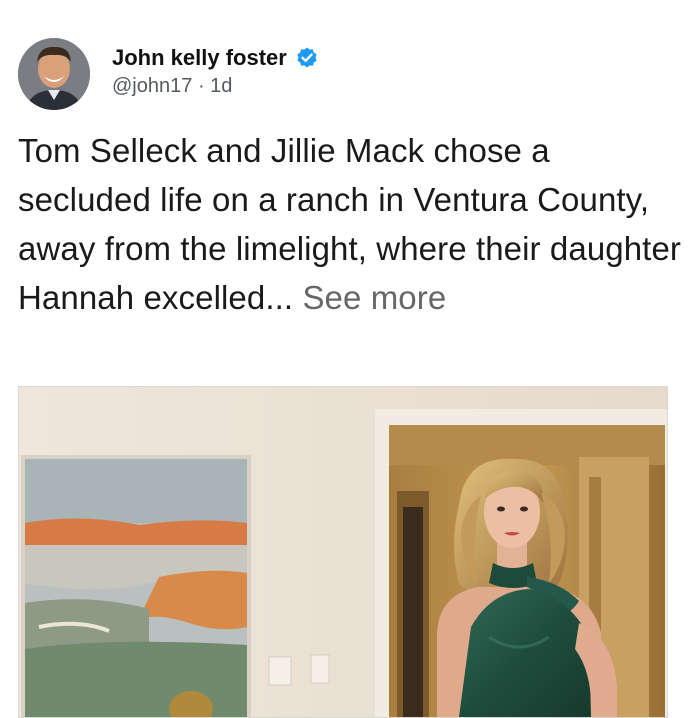 The width and height of the screenshot is (700, 718). I want to click on handle-row: @john17 · 1d, so click(215, 86).